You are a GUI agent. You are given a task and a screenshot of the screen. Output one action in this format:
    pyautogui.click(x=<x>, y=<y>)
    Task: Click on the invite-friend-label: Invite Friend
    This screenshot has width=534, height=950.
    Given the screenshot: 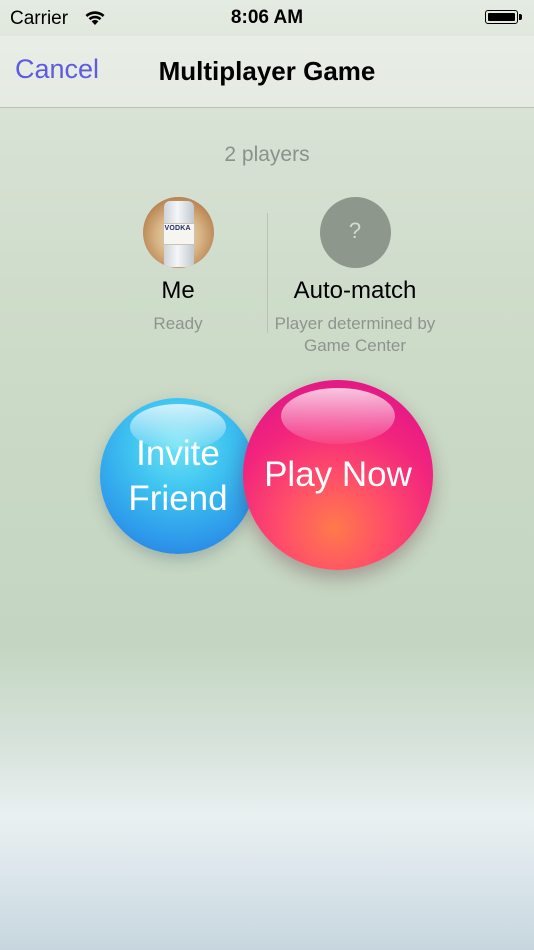 What is the action you would take?
    pyautogui.click(x=178, y=476)
    